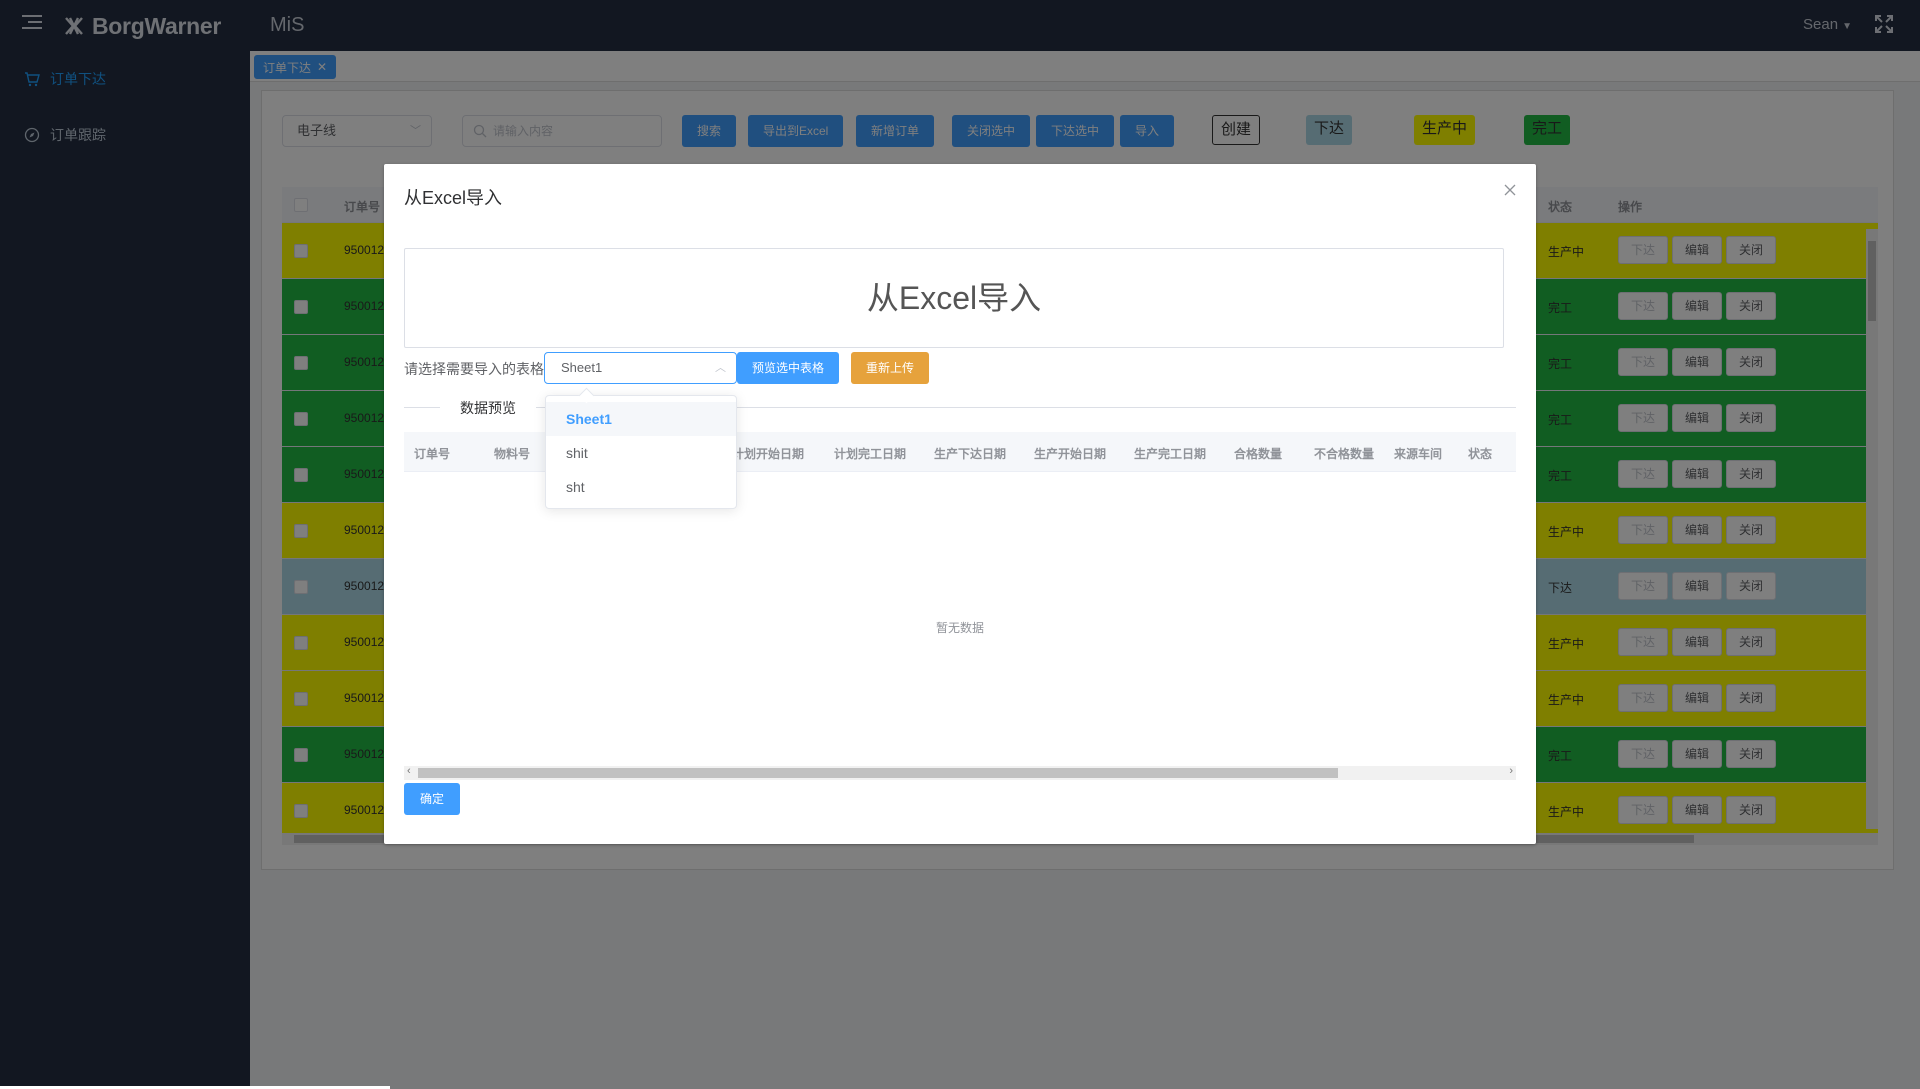  What do you see at coordinates (959, 628) in the screenshot?
I see `empty-text: 暂无数据` at bounding box center [959, 628].